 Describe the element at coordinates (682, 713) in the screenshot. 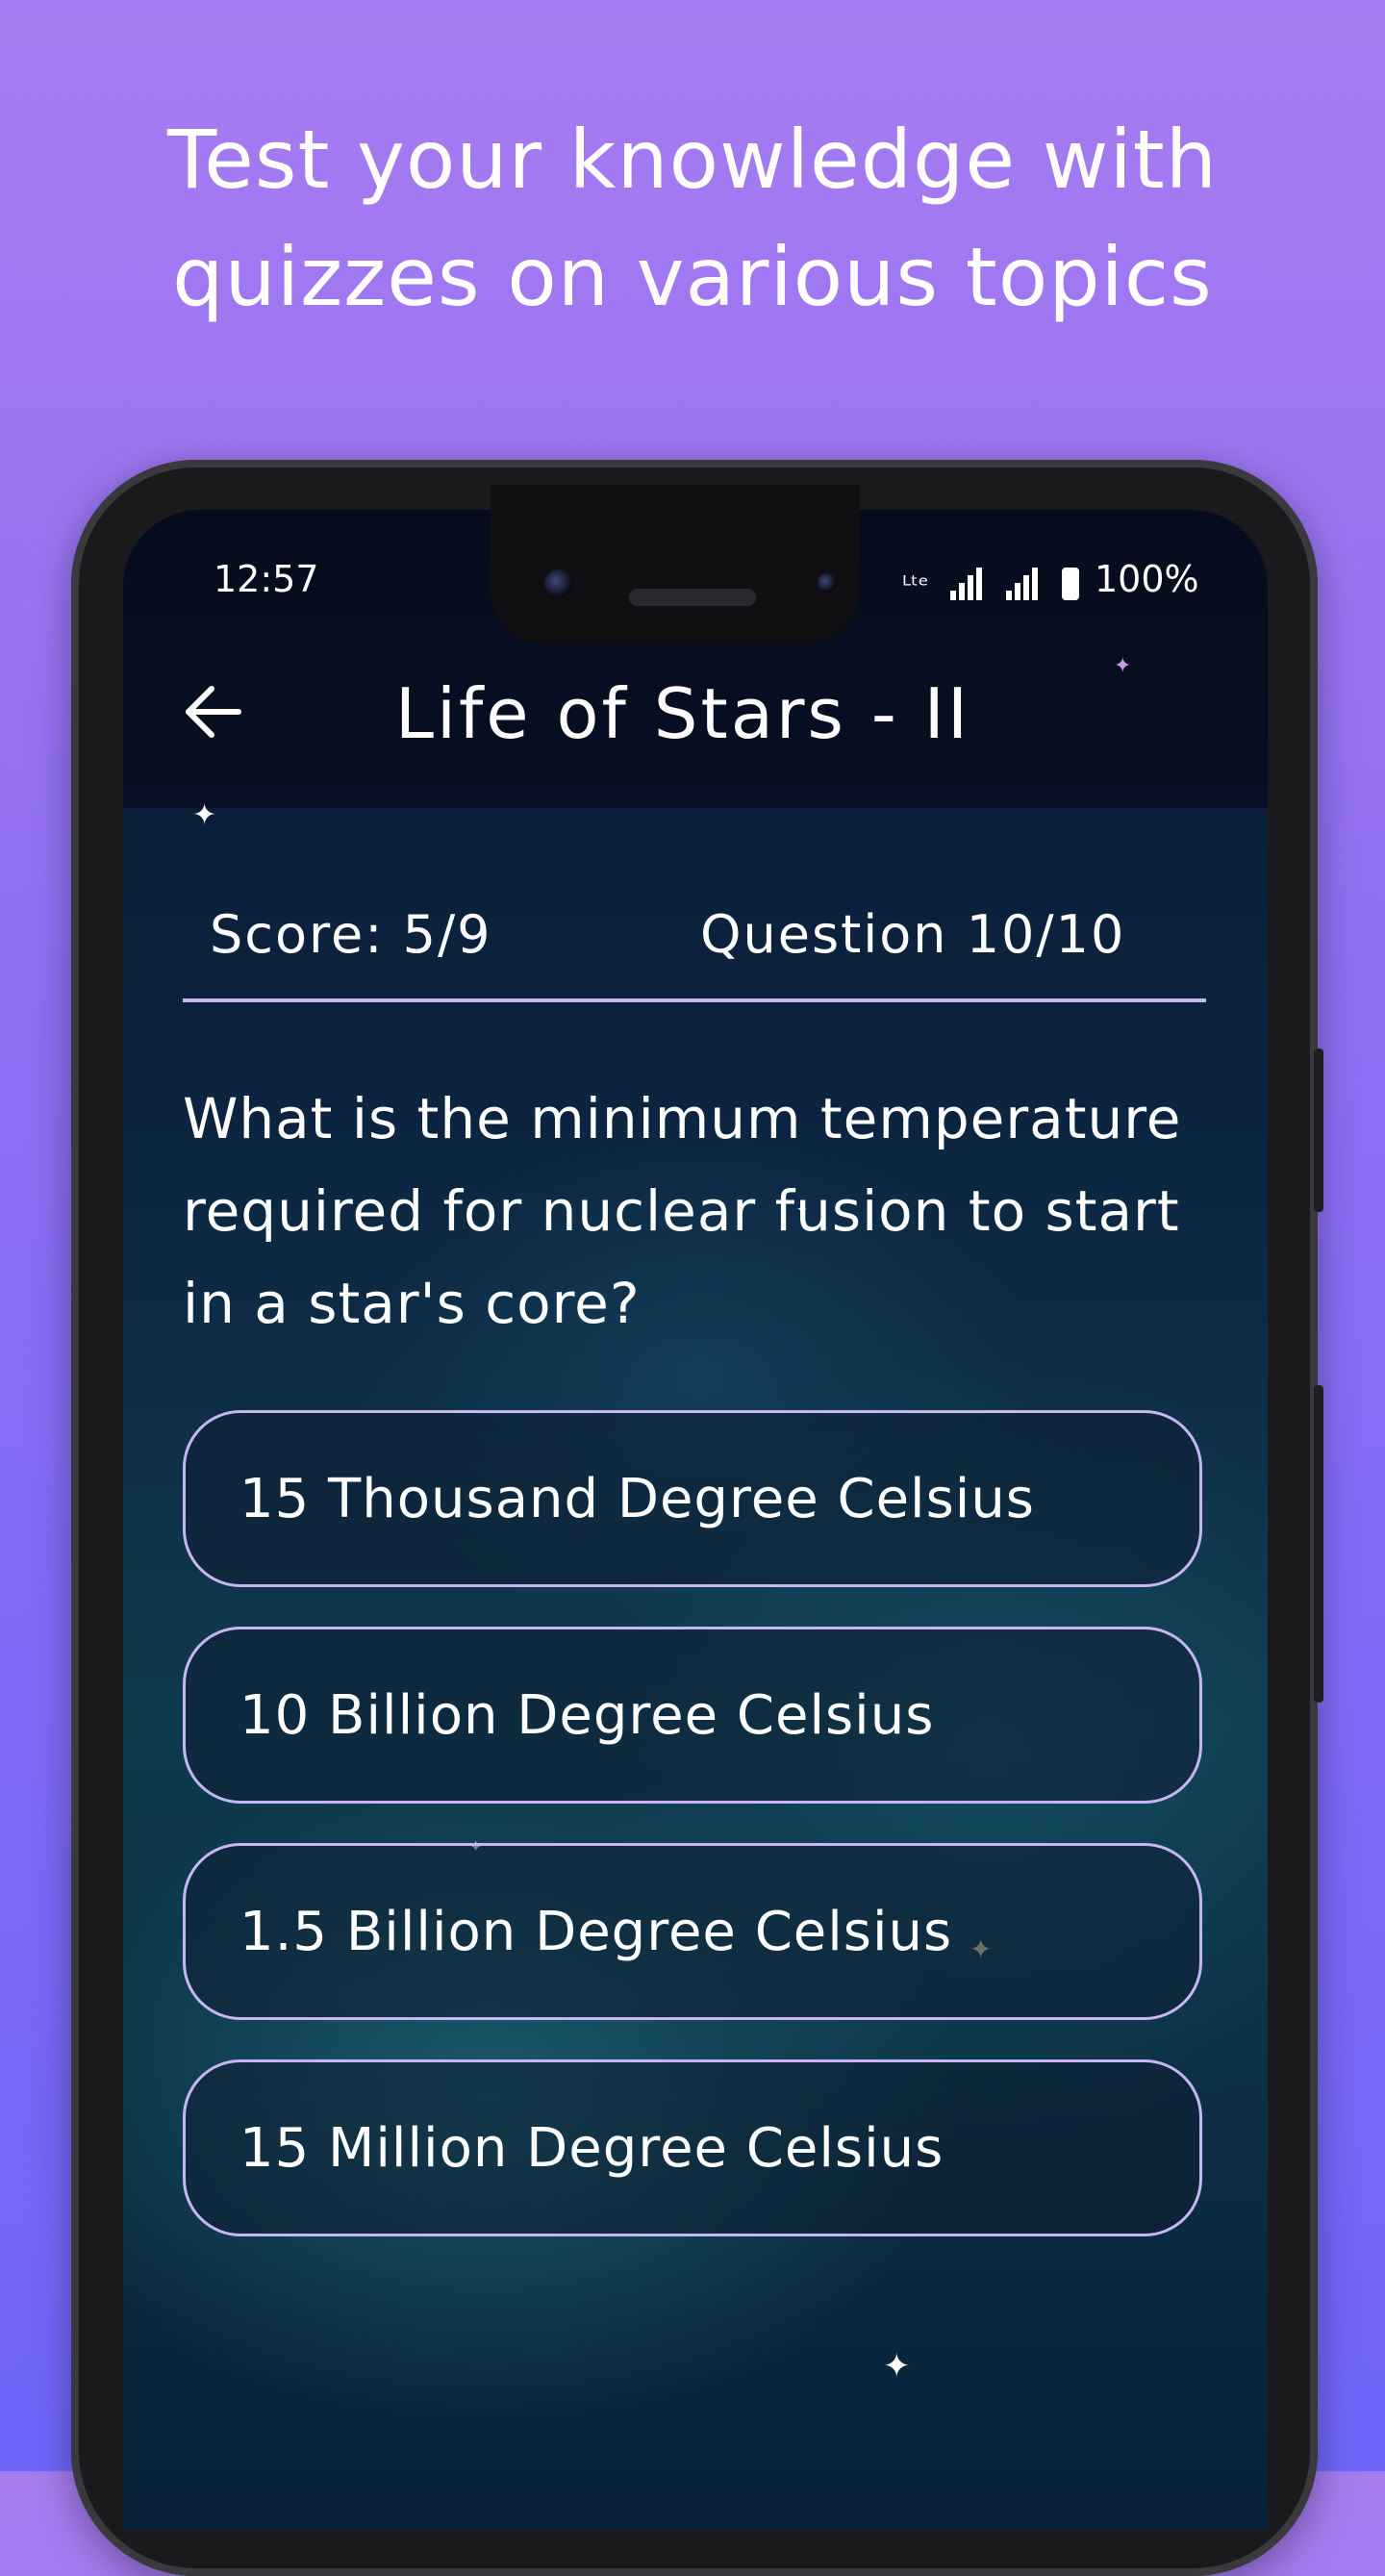

I see `page-title: Life of Stars - II` at that location.